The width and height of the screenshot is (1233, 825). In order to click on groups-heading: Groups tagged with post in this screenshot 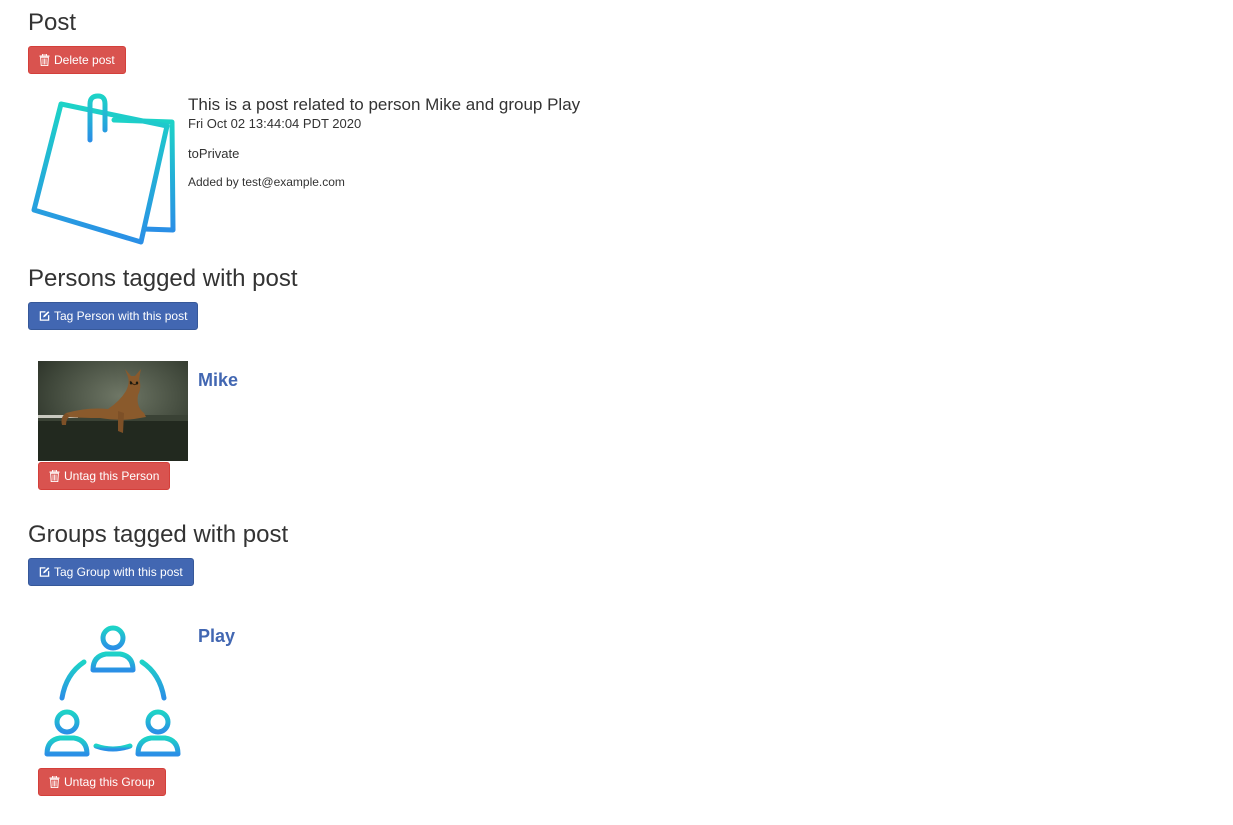, I will do `click(158, 534)`.